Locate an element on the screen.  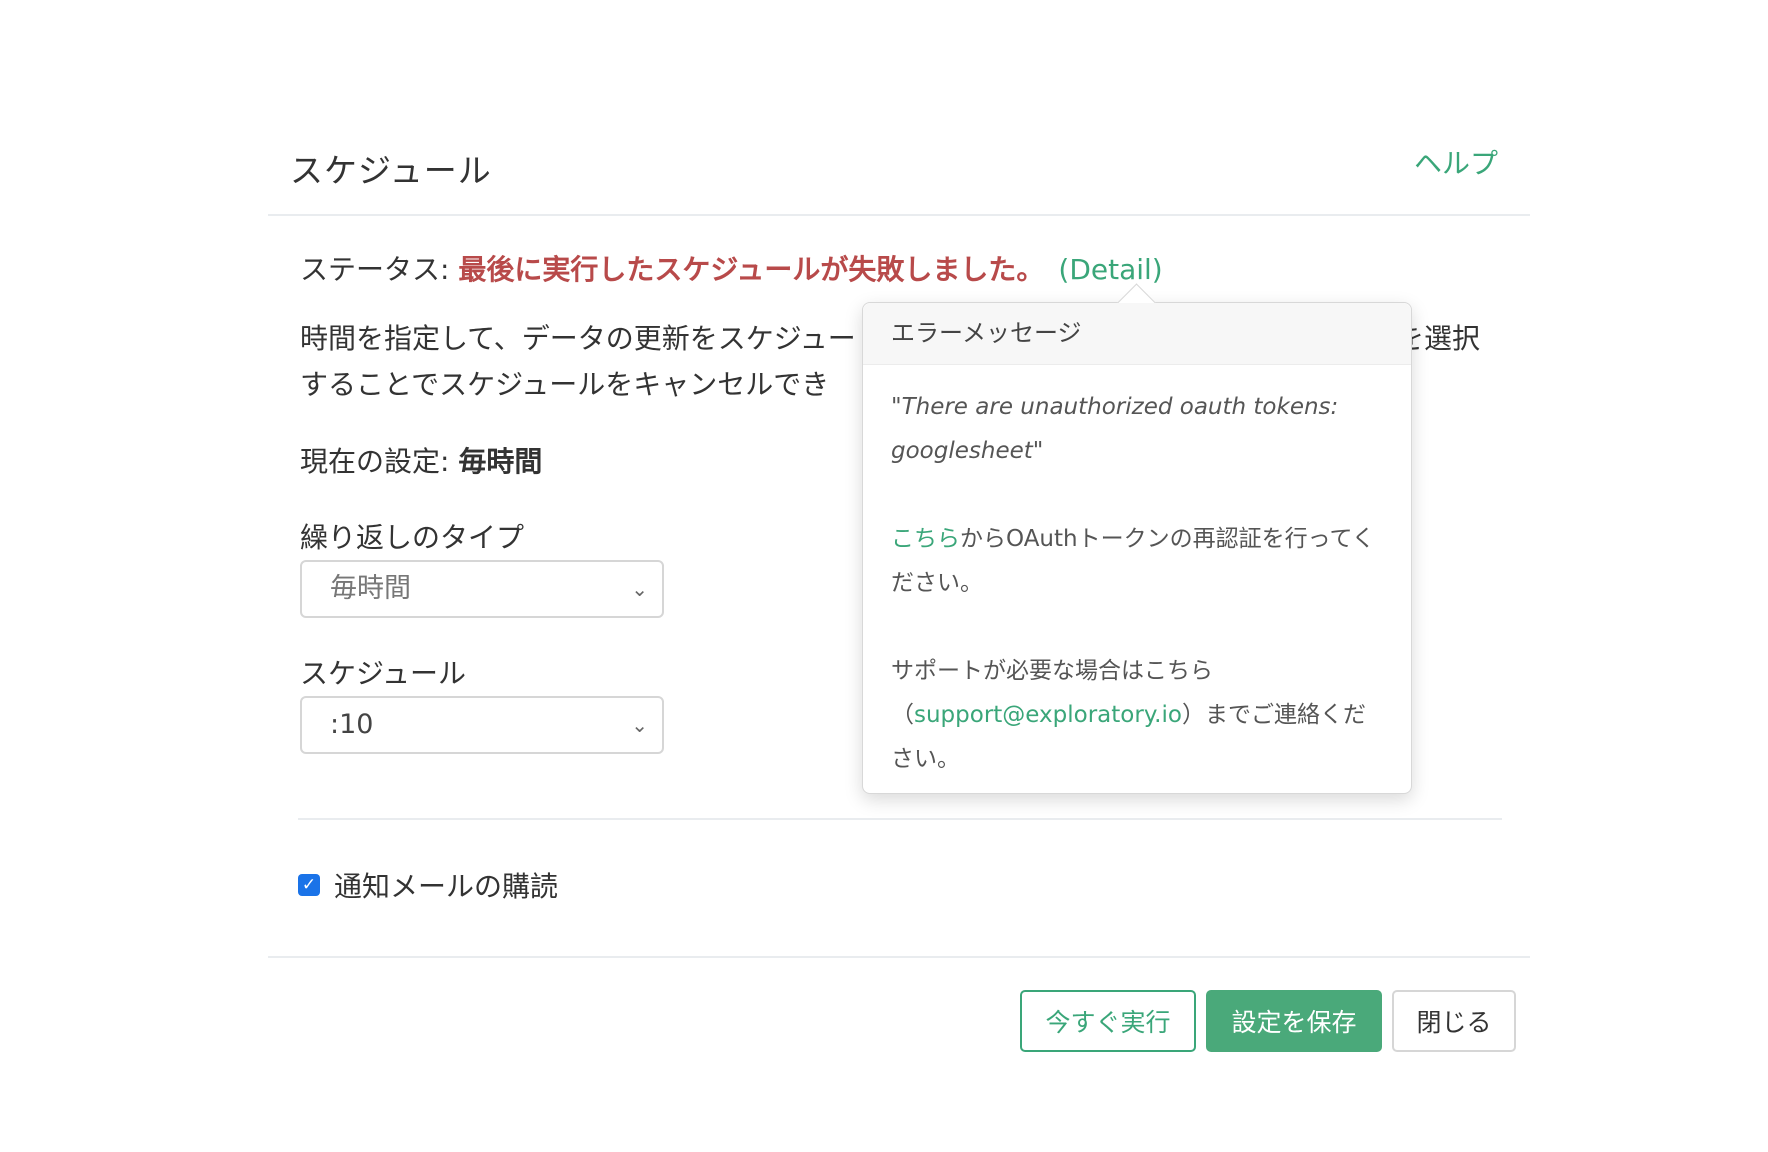
run-now-button: 今すぐ実行 is located at coordinates (1108, 1021).